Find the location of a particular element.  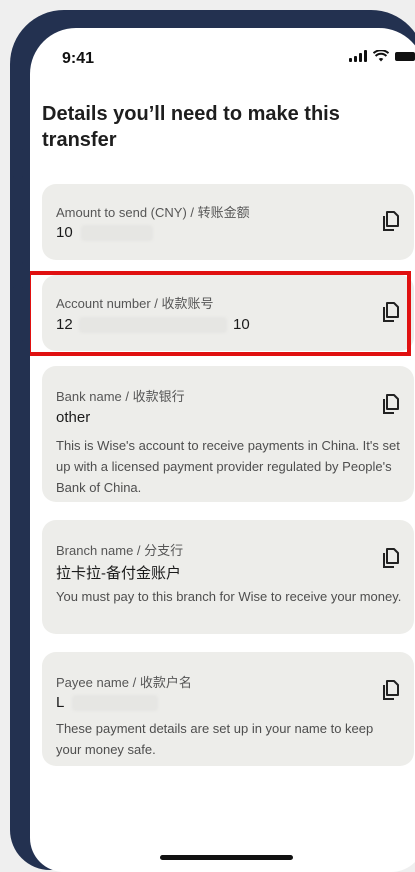

amount-label: Amount to send (CNY) / 转账金额 is located at coordinates (153, 212).